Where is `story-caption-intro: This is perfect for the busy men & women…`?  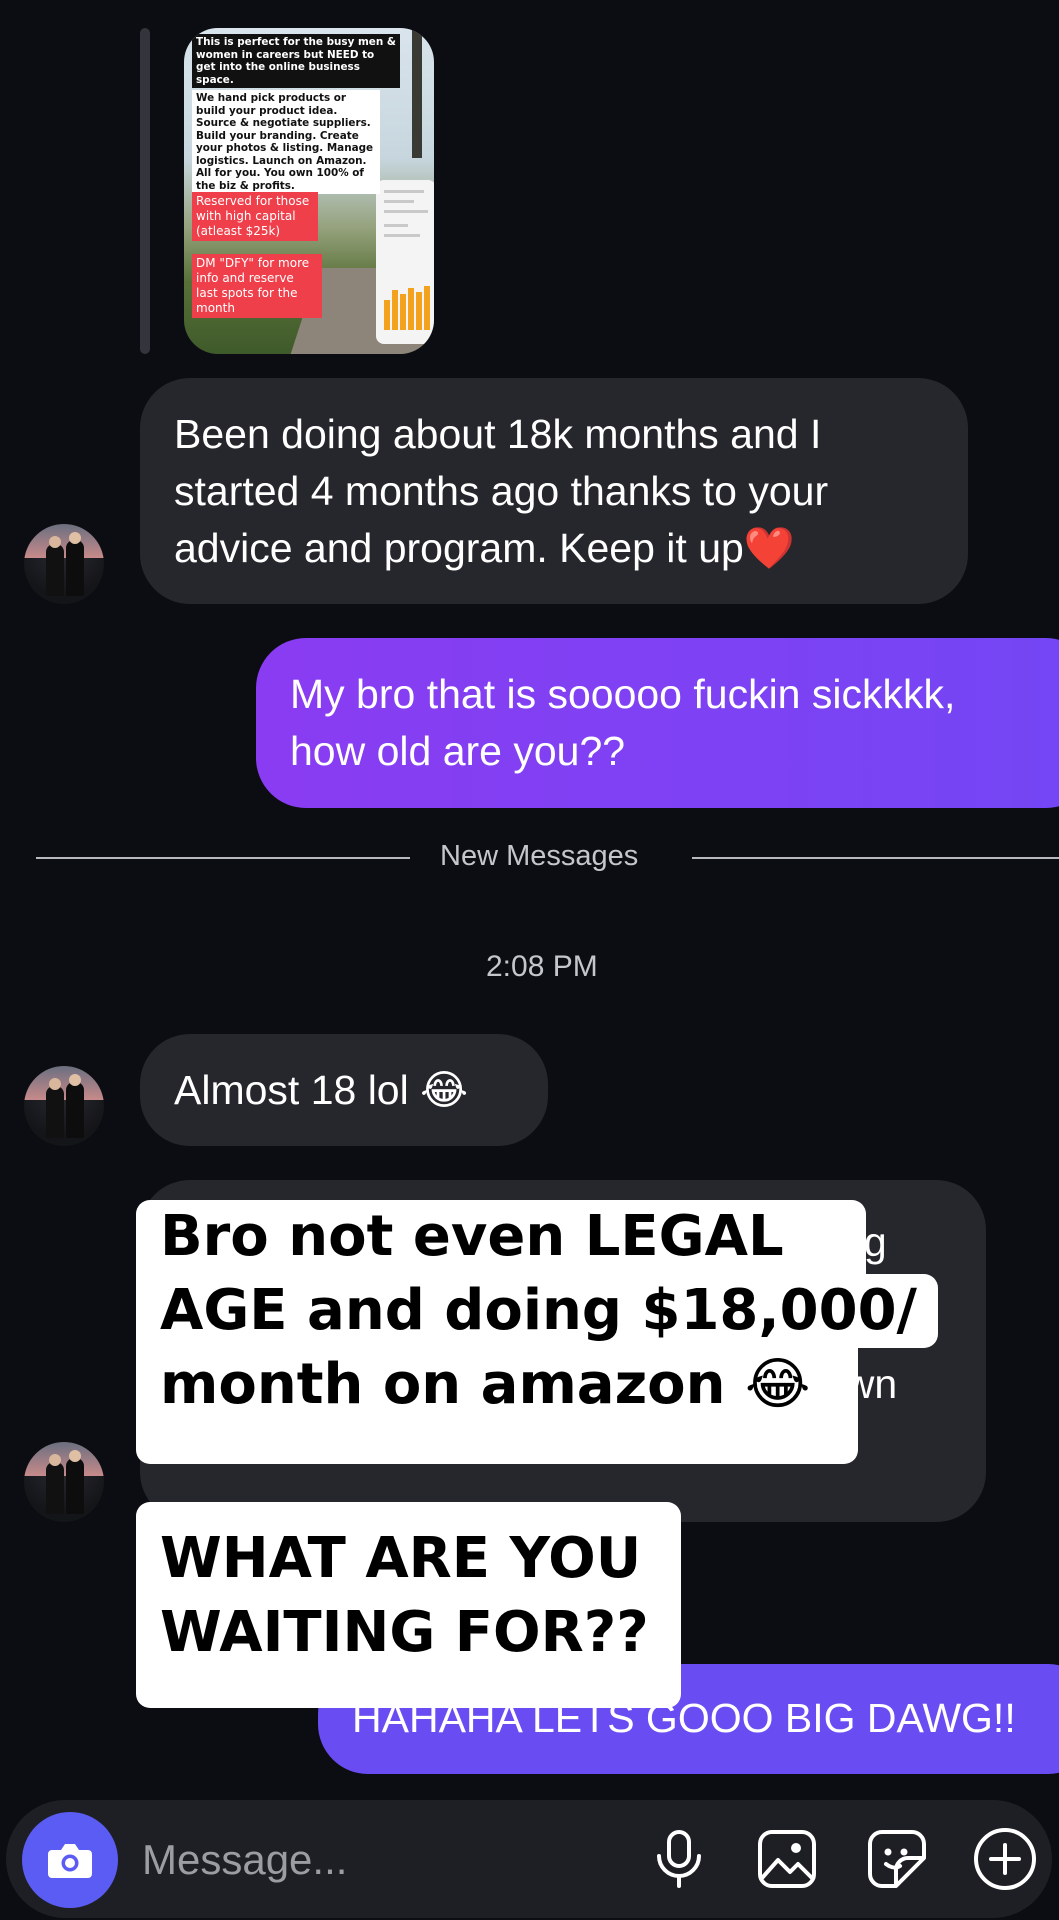
story-caption-intro: This is perfect for the busy men & women… is located at coordinates (296, 61).